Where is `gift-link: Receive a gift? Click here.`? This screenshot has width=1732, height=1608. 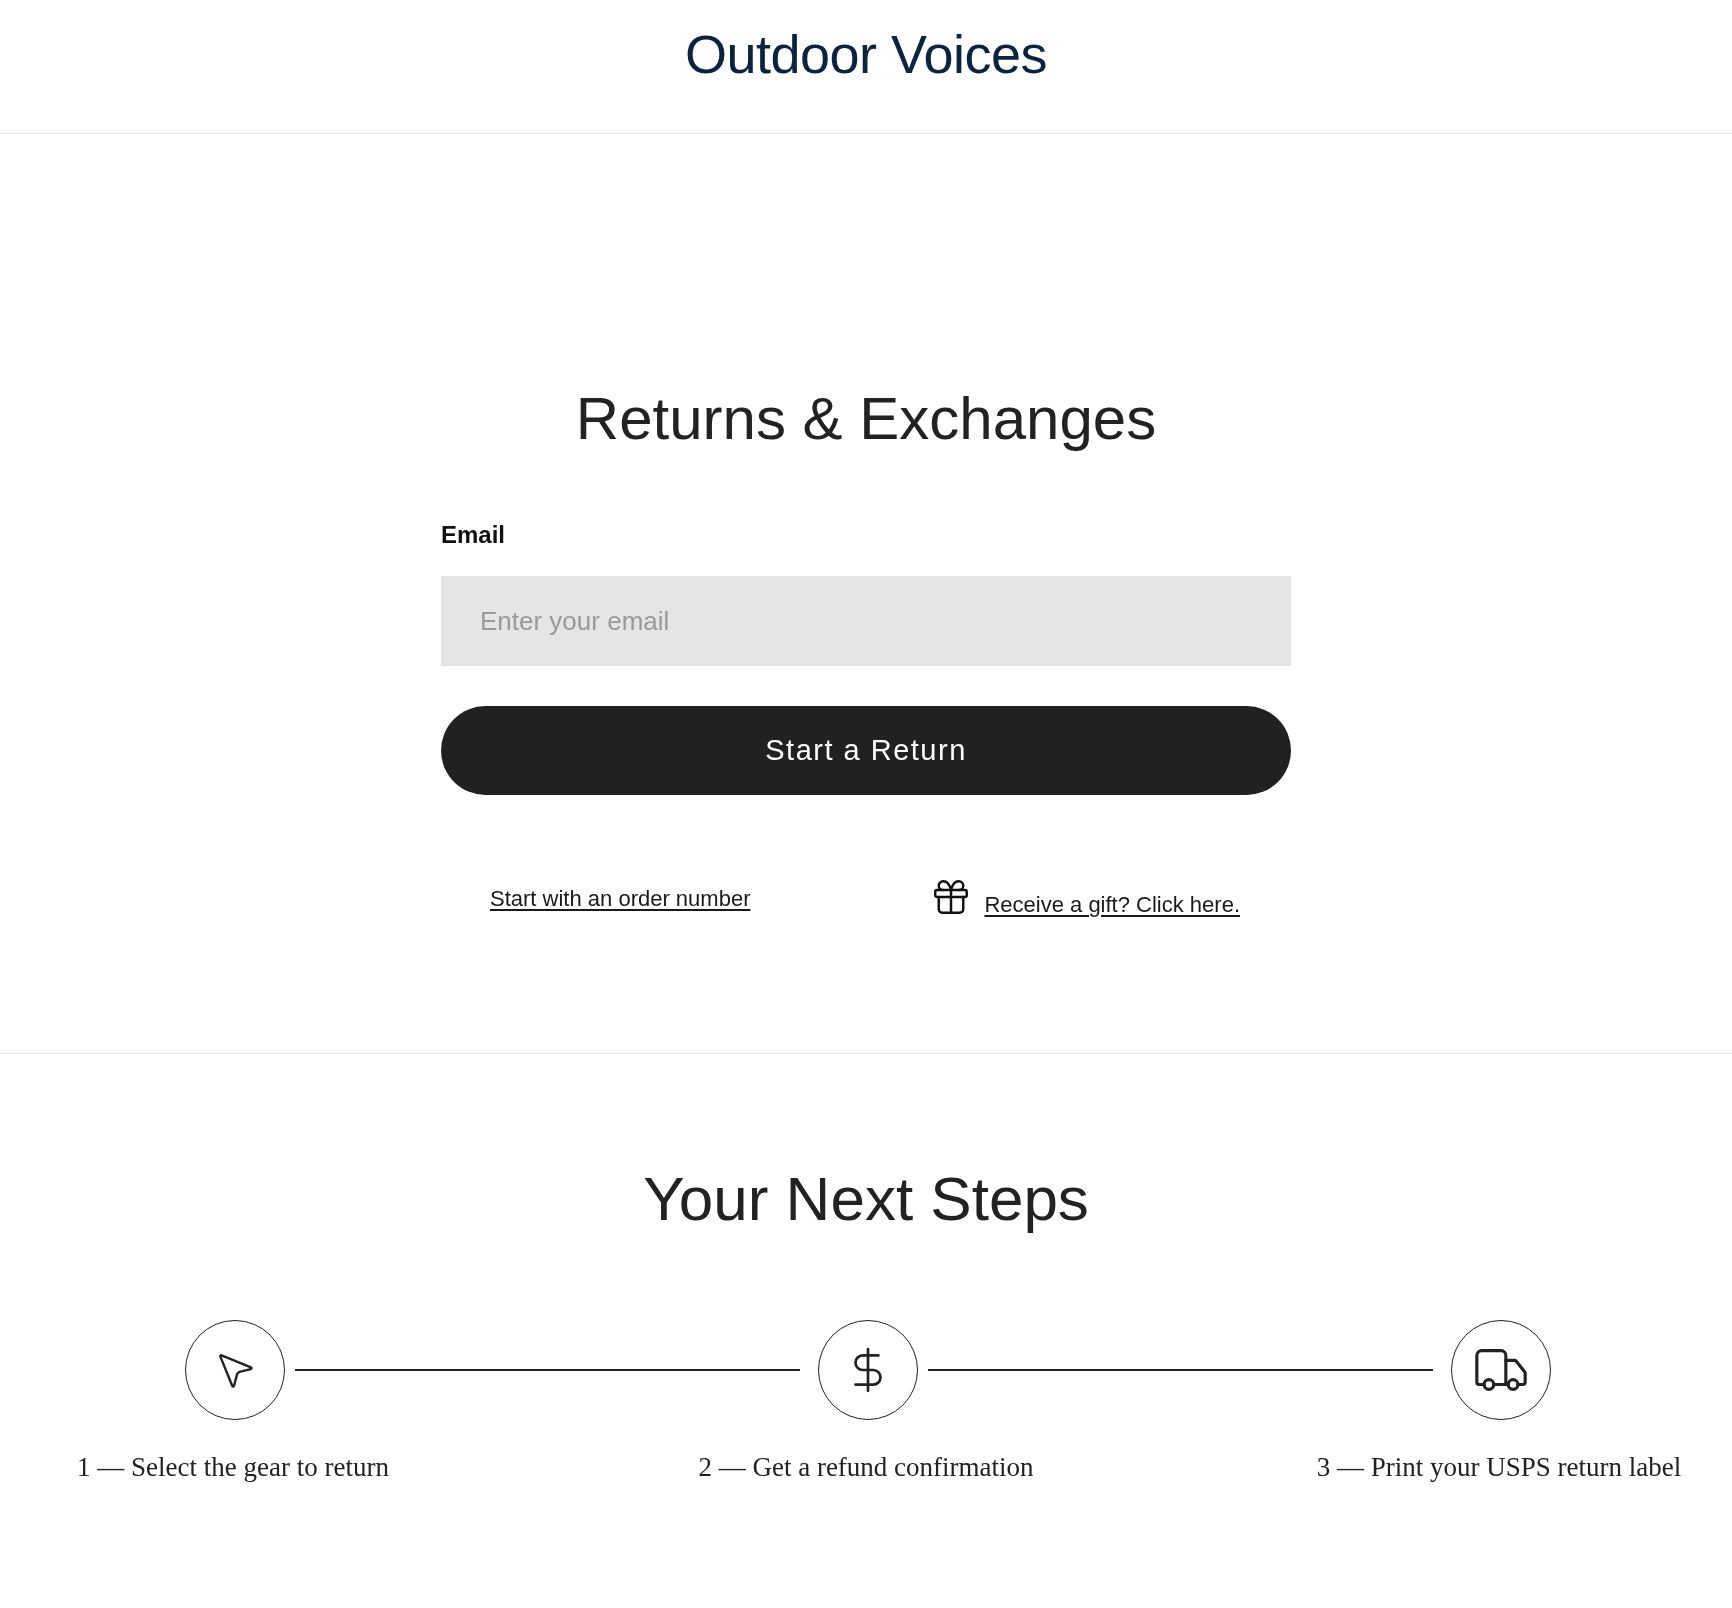 gift-link: Receive a gift? Click here. is located at coordinates (1112, 905).